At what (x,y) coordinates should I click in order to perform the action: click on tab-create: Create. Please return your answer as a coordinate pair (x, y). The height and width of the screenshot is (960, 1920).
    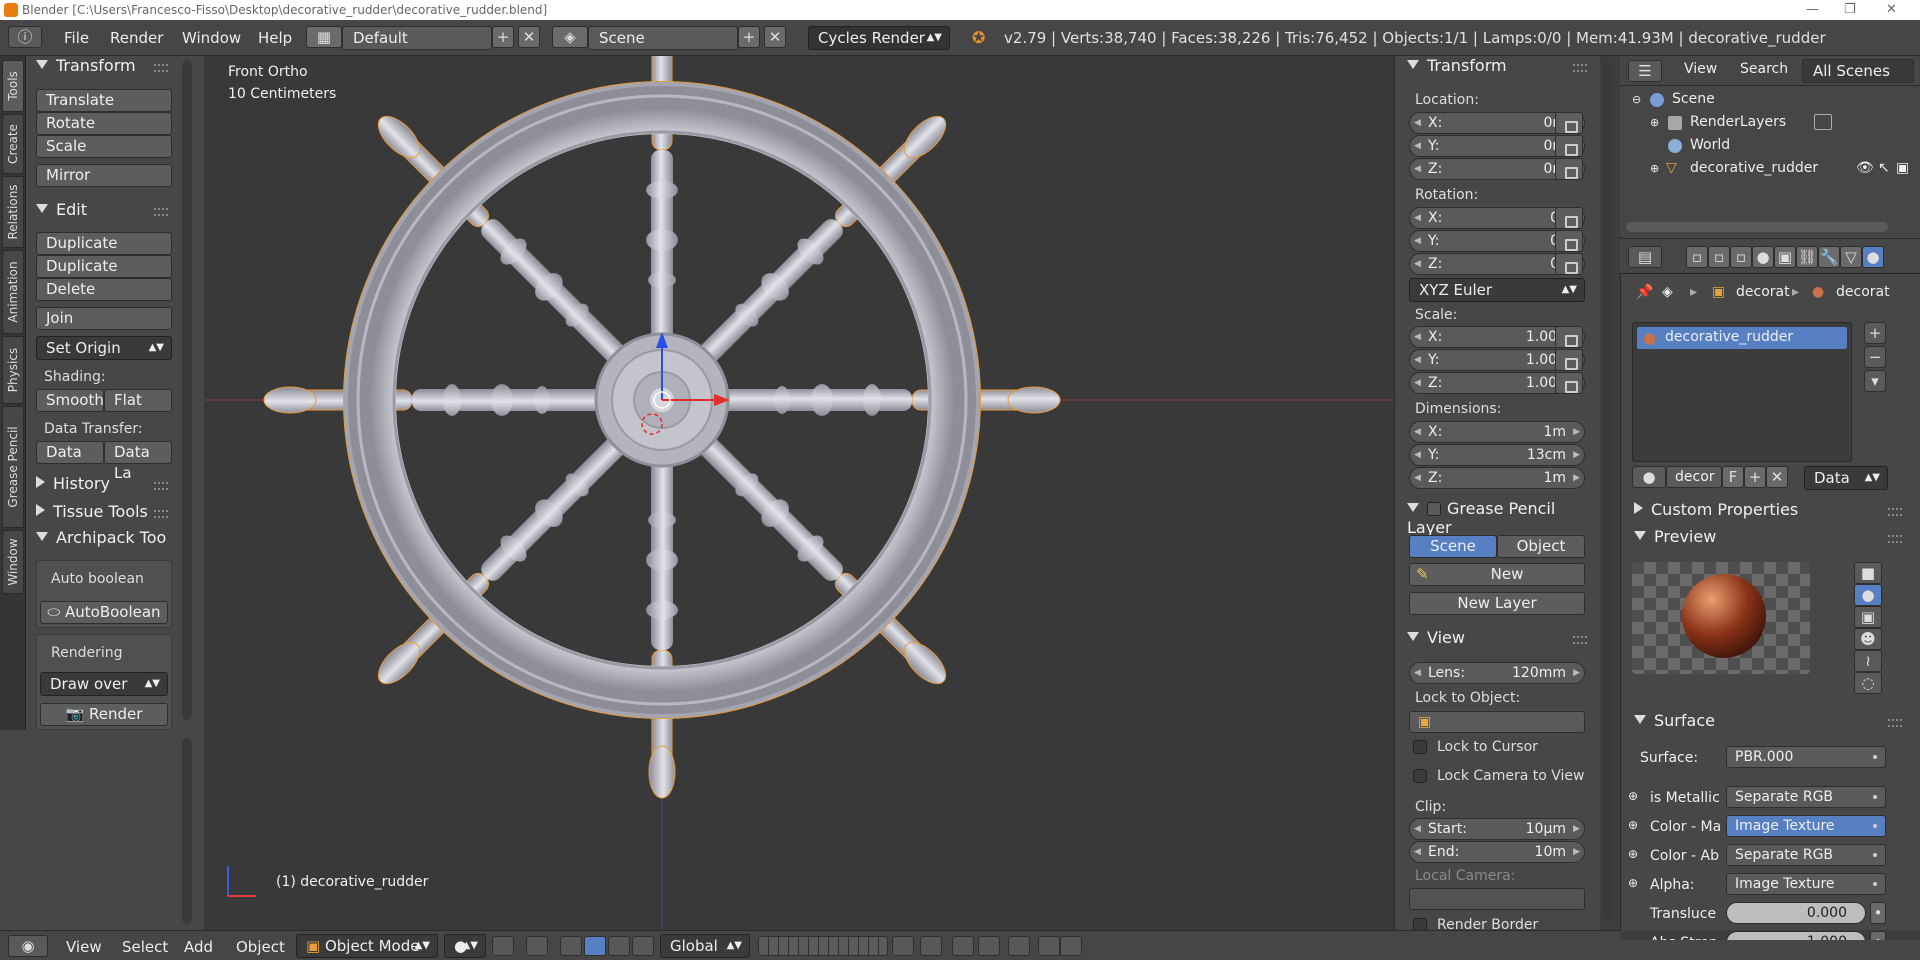
    Looking at the image, I should click on (13, 144).